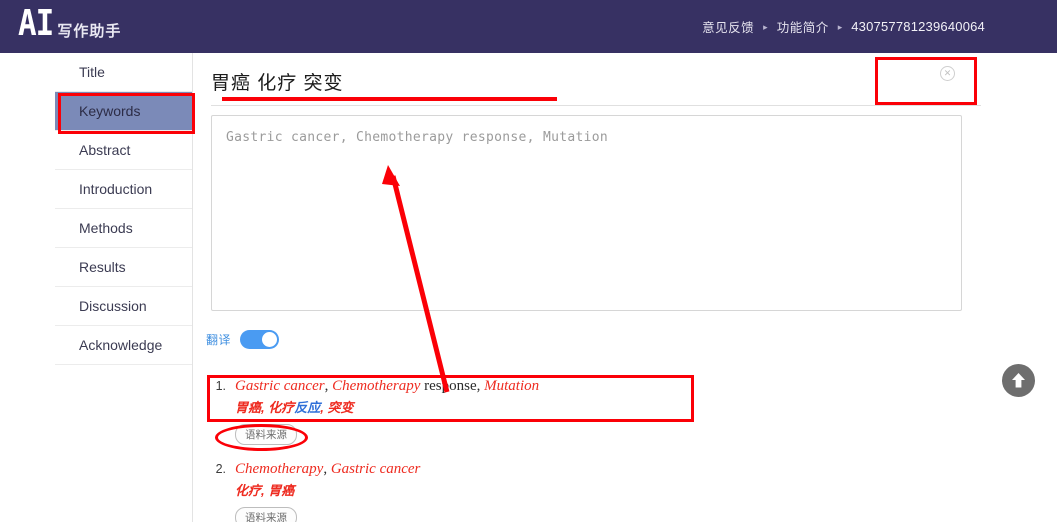 The image size is (1057, 522). I want to click on sidebar-item-introduction: Introduction, so click(123, 189).